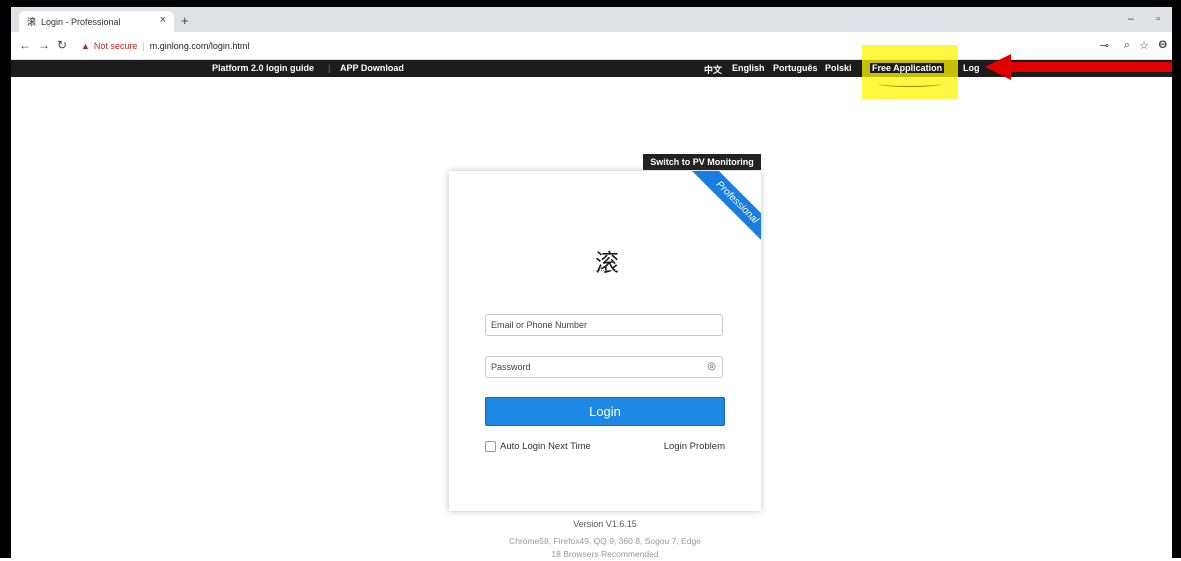  What do you see at coordinates (606, 271) in the screenshot?
I see `logo-underline` at bounding box center [606, 271].